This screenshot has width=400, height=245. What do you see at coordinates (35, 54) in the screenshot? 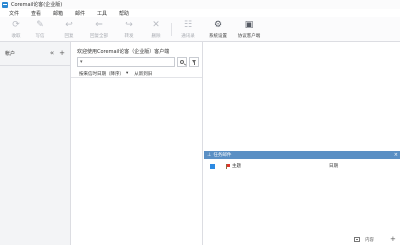
I see `sidebar-header: 帐户 « +` at bounding box center [35, 54].